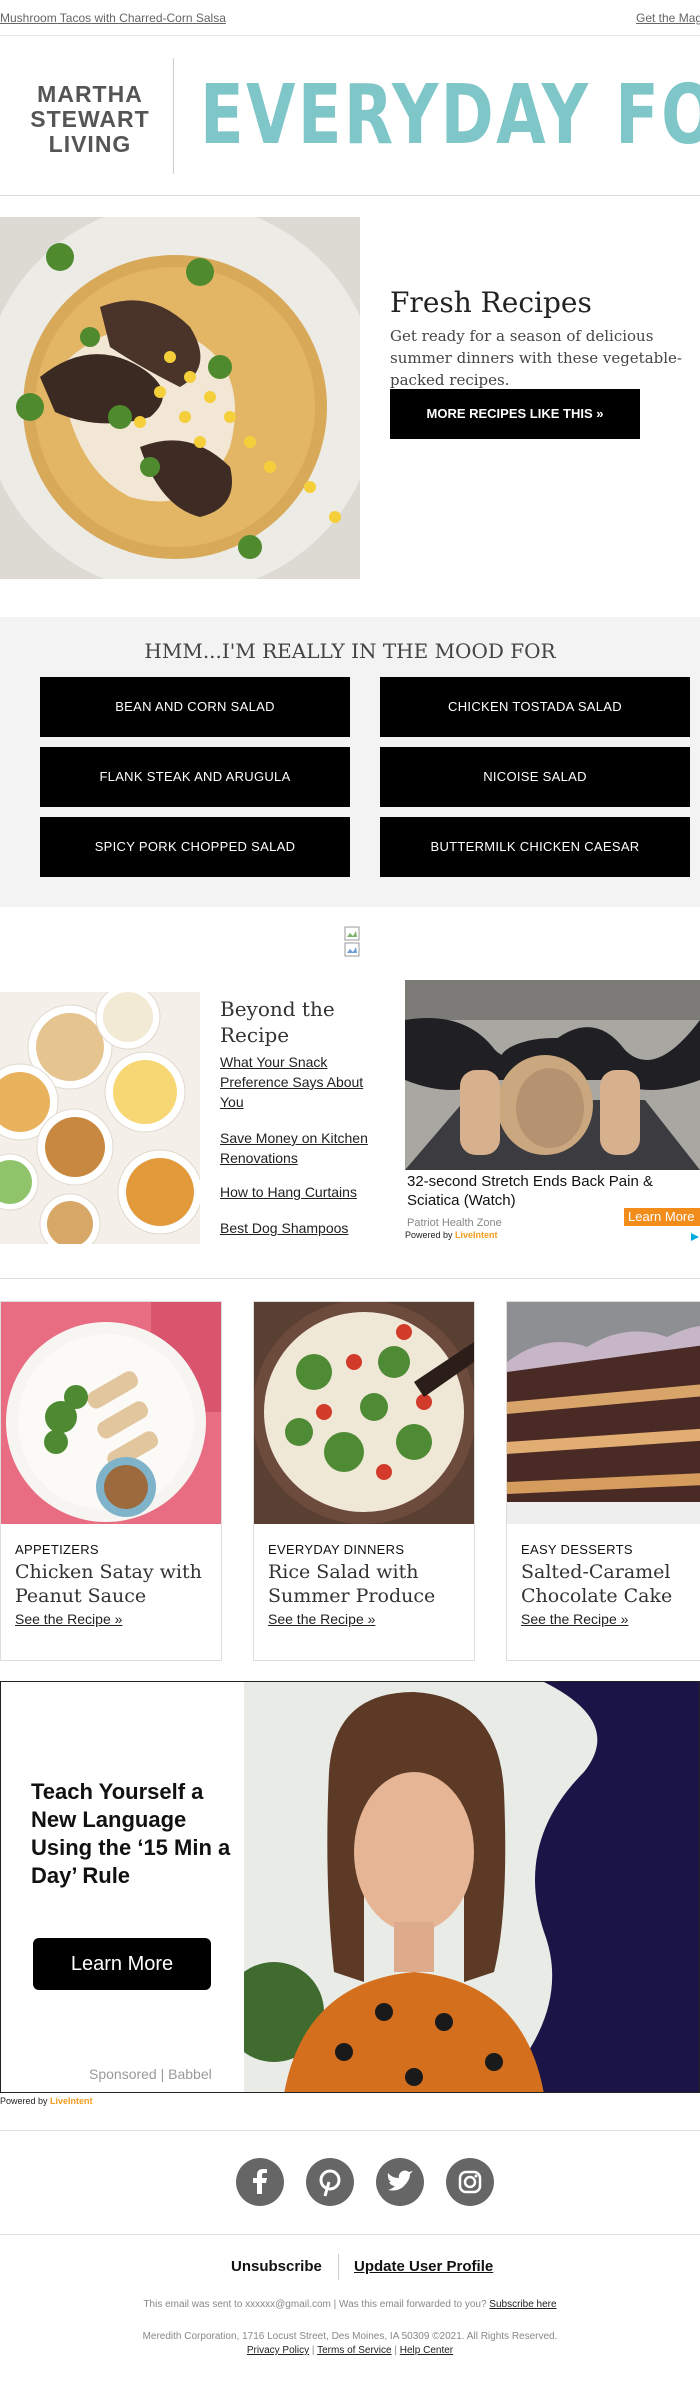 The width and height of the screenshot is (700, 2400). What do you see at coordinates (515, 414) in the screenshot?
I see `more-recipes-button: MORE RECIPES LIKE THIS »` at bounding box center [515, 414].